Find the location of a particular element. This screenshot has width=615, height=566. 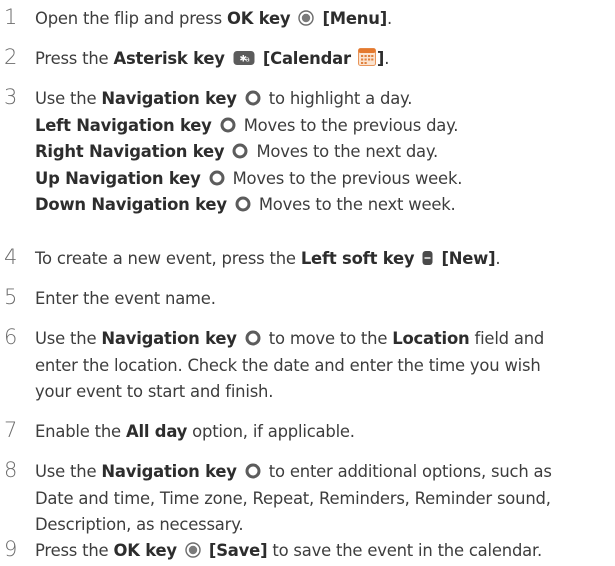

field-name: Location is located at coordinates (431, 338).